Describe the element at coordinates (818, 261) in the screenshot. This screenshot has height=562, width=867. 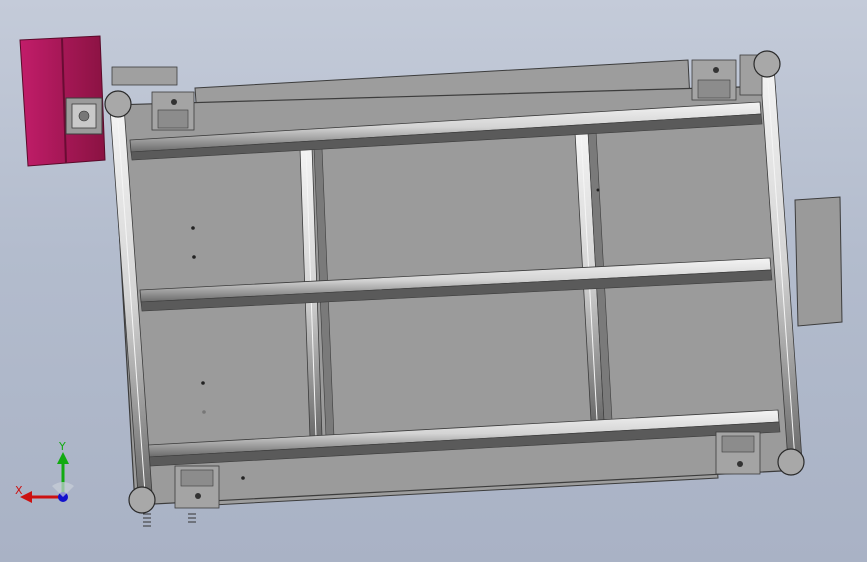
I see `side-panel` at that location.